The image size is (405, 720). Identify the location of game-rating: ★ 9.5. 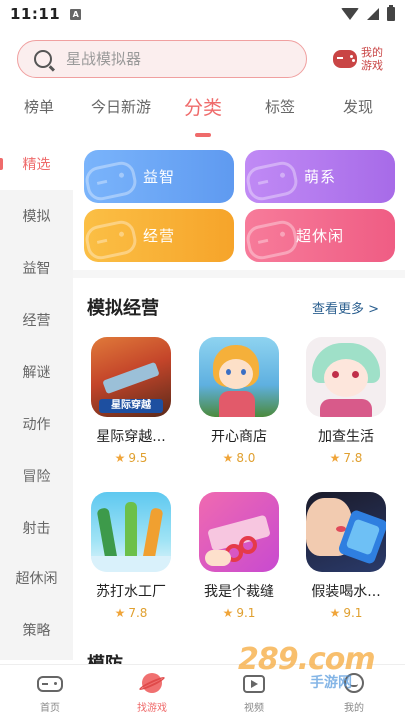
(131, 458).